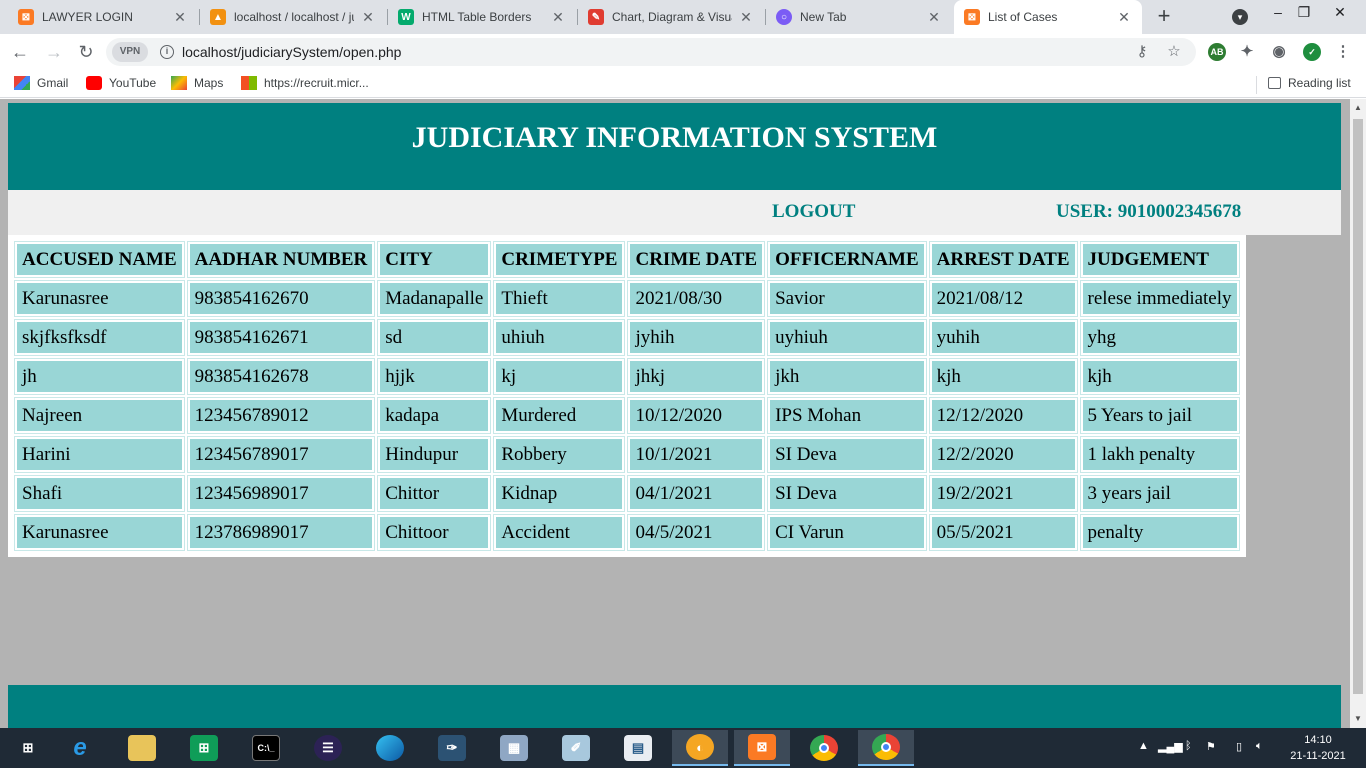 The image size is (1366, 768). Describe the element at coordinates (167, 52) in the screenshot. I see `info-icon: i` at that location.